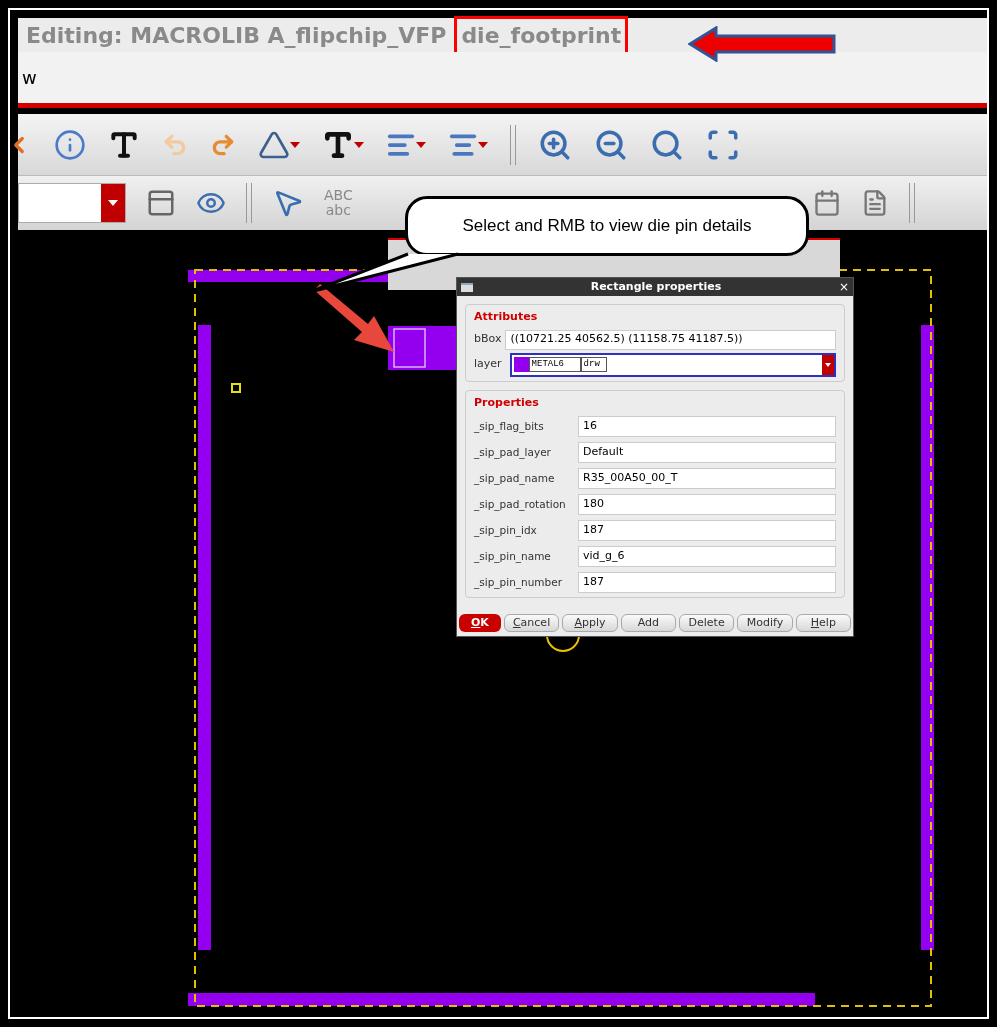 This screenshot has width=997, height=1027. I want to click on layer-name: METAL6, so click(554, 364).